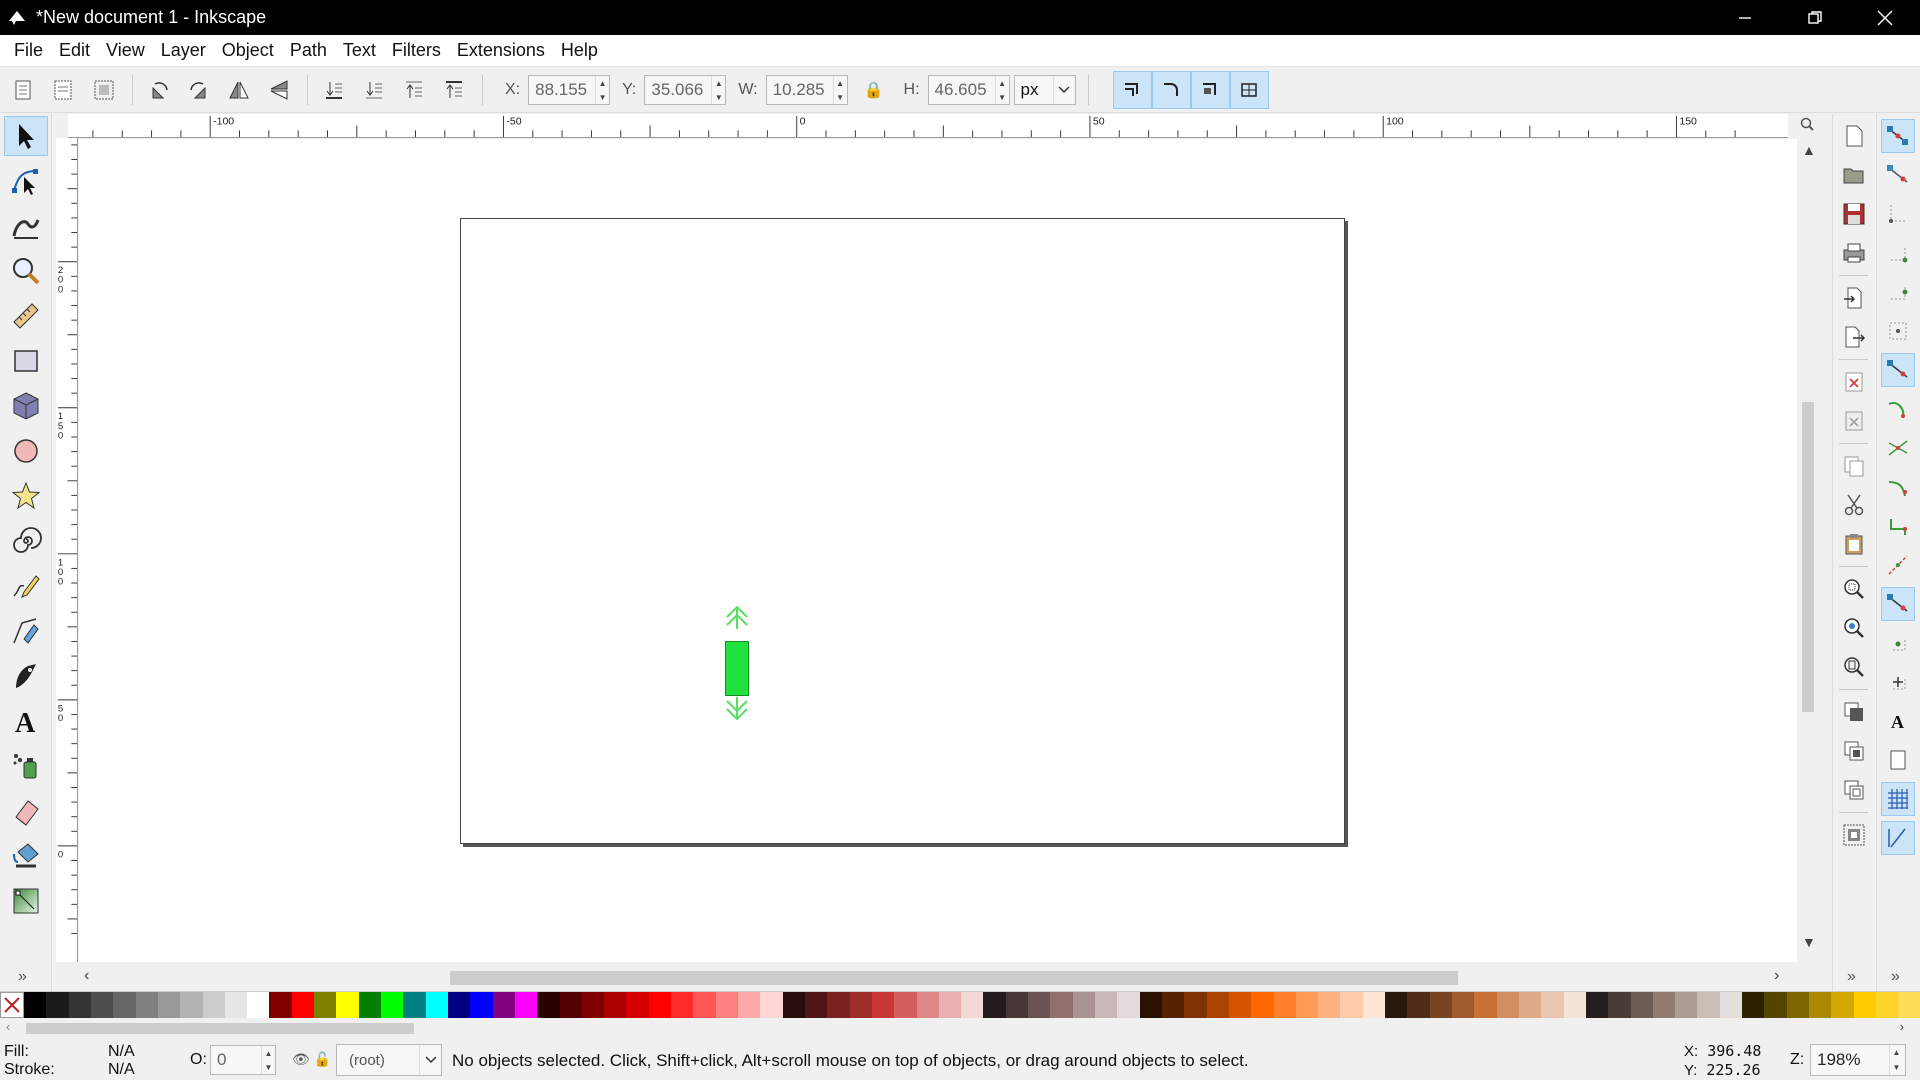 This screenshot has height=1080, width=1920. What do you see at coordinates (64, 90) in the screenshot?
I see `select-all-layers-button` at bounding box center [64, 90].